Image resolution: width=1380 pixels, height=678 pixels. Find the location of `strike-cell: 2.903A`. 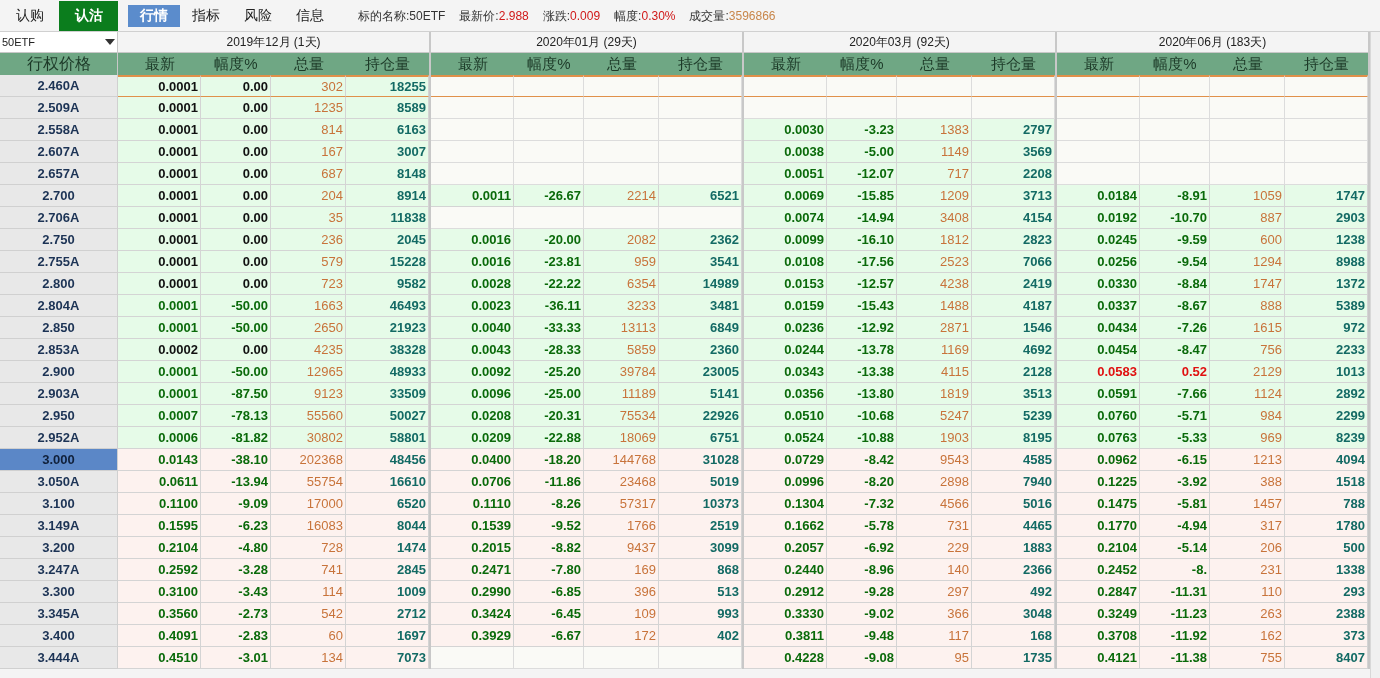

strike-cell: 2.903A is located at coordinates (59, 394).